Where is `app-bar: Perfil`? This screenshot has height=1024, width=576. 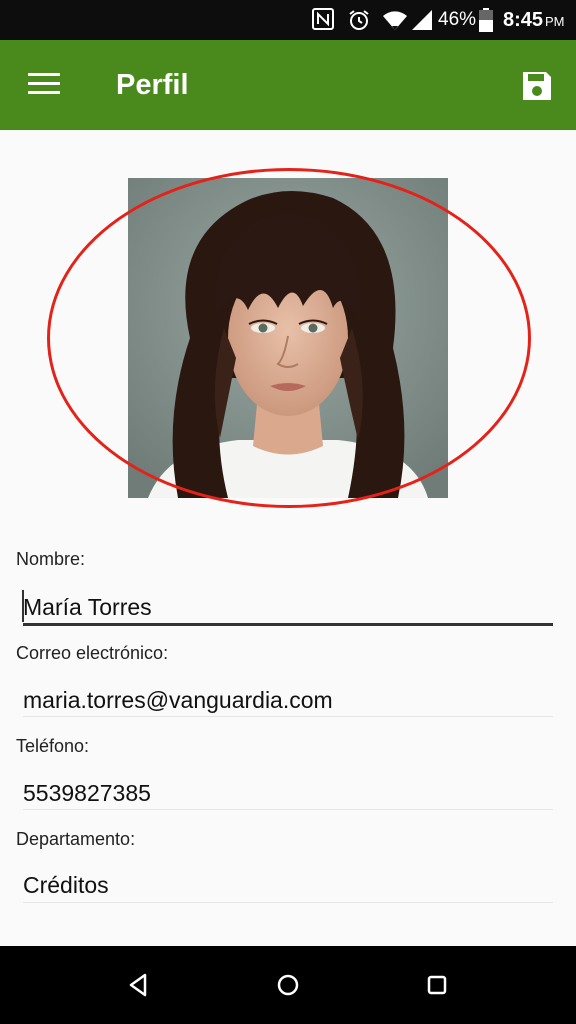 app-bar: Perfil is located at coordinates (288, 85).